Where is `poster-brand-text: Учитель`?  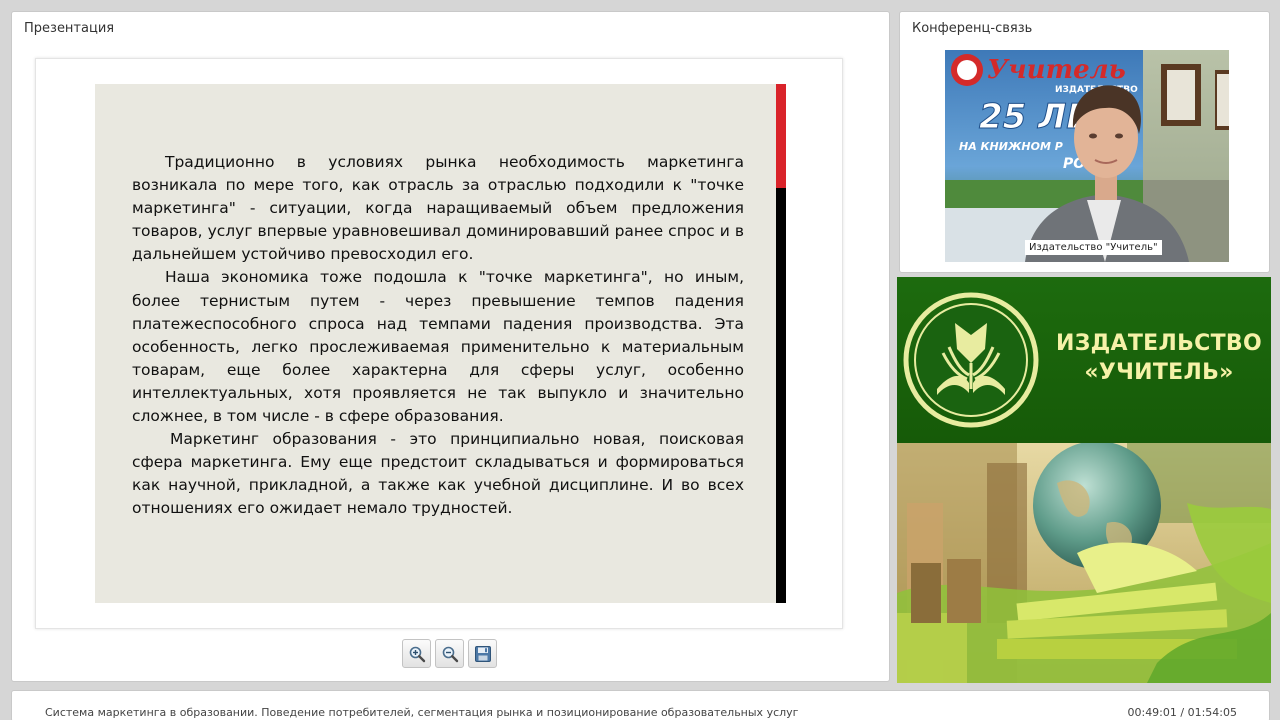
poster-brand-text: Учитель is located at coordinates (1056, 70).